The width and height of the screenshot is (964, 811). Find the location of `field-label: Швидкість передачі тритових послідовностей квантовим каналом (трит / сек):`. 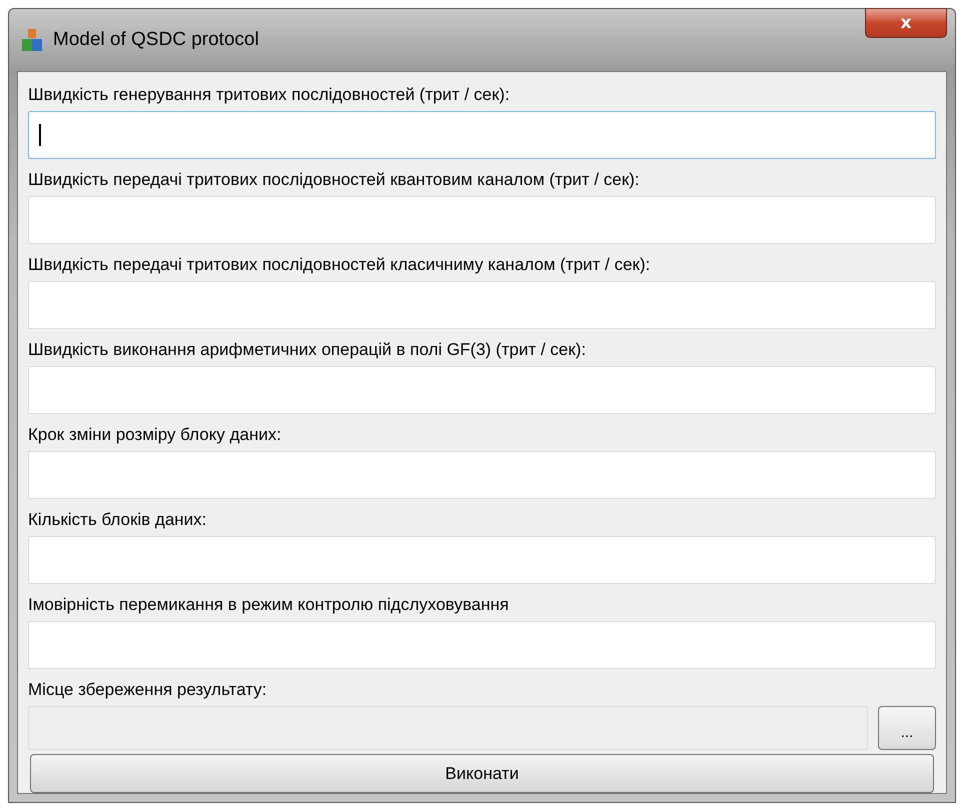

field-label: Швидкість передачі тритових послідовностей квантовим каналом (трит / сек): is located at coordinates (334, 180).